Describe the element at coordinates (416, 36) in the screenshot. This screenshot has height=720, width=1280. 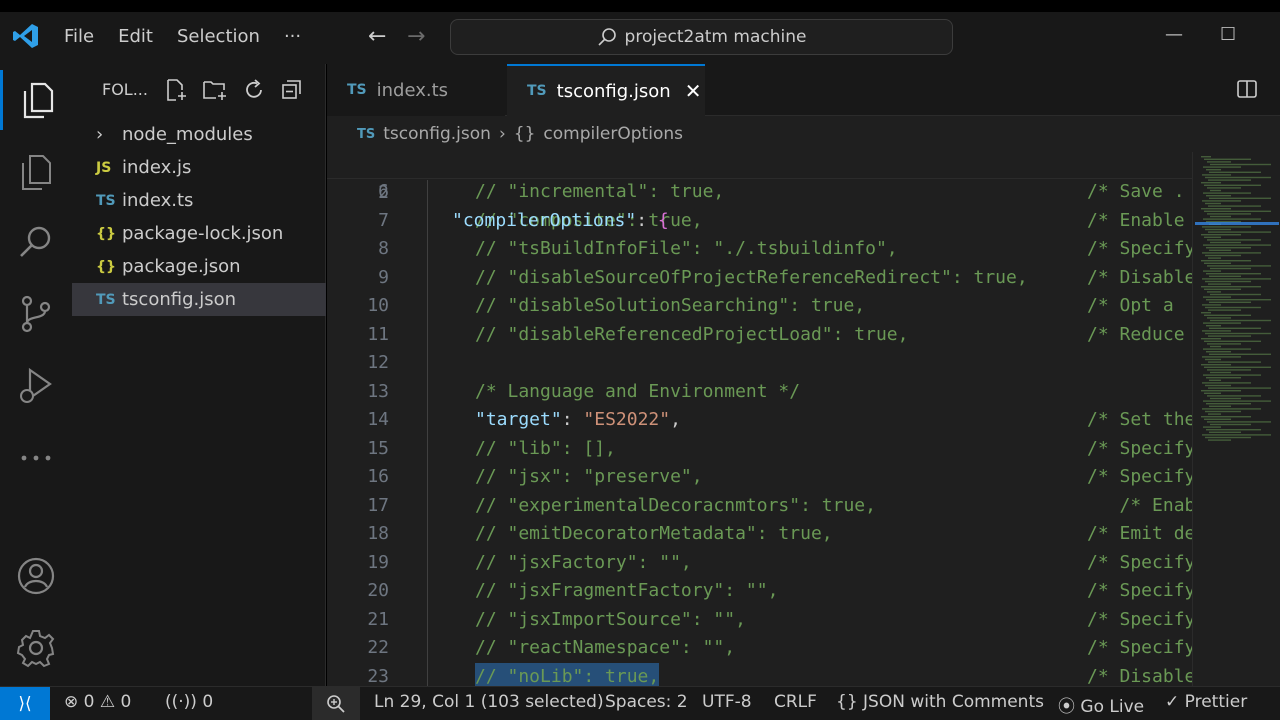
I see `forward-arrow-icon: →` at that location.